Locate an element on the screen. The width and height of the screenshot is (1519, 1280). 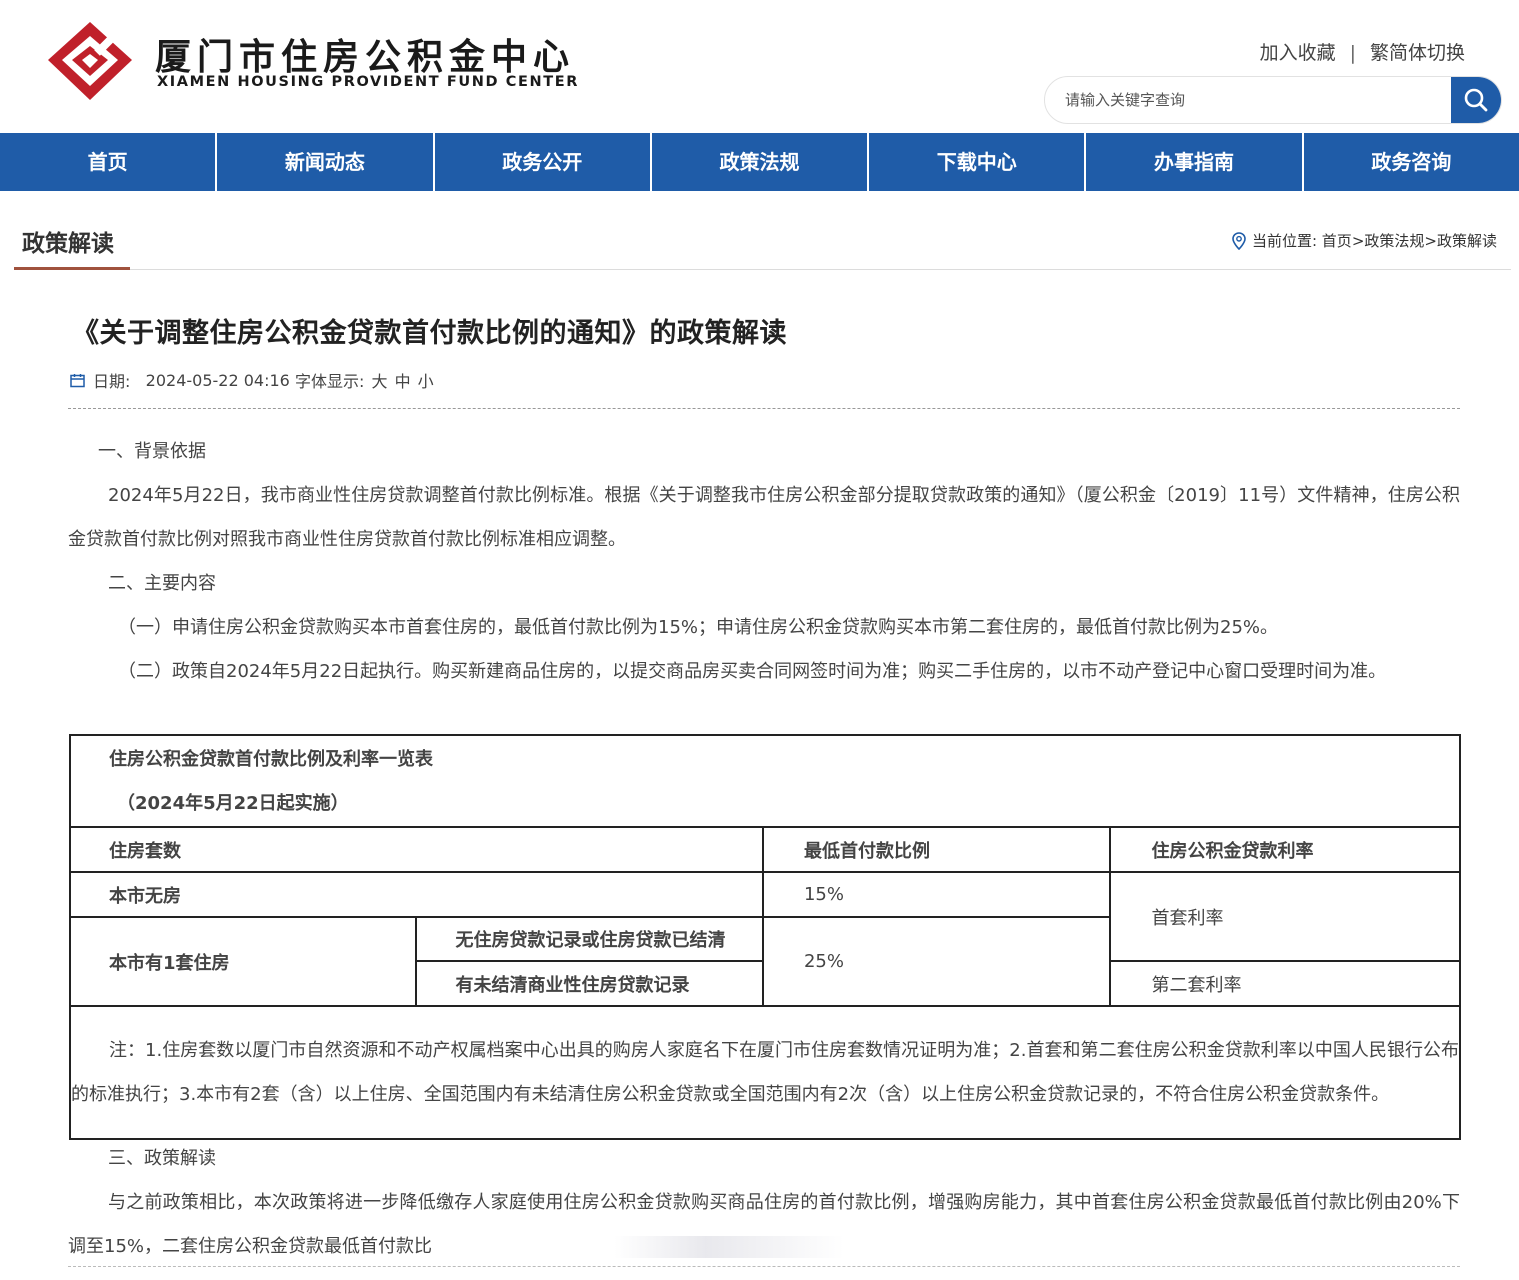
table-header-rate: 住房公积金贷款利率 is located at coordinates (1285, 849).